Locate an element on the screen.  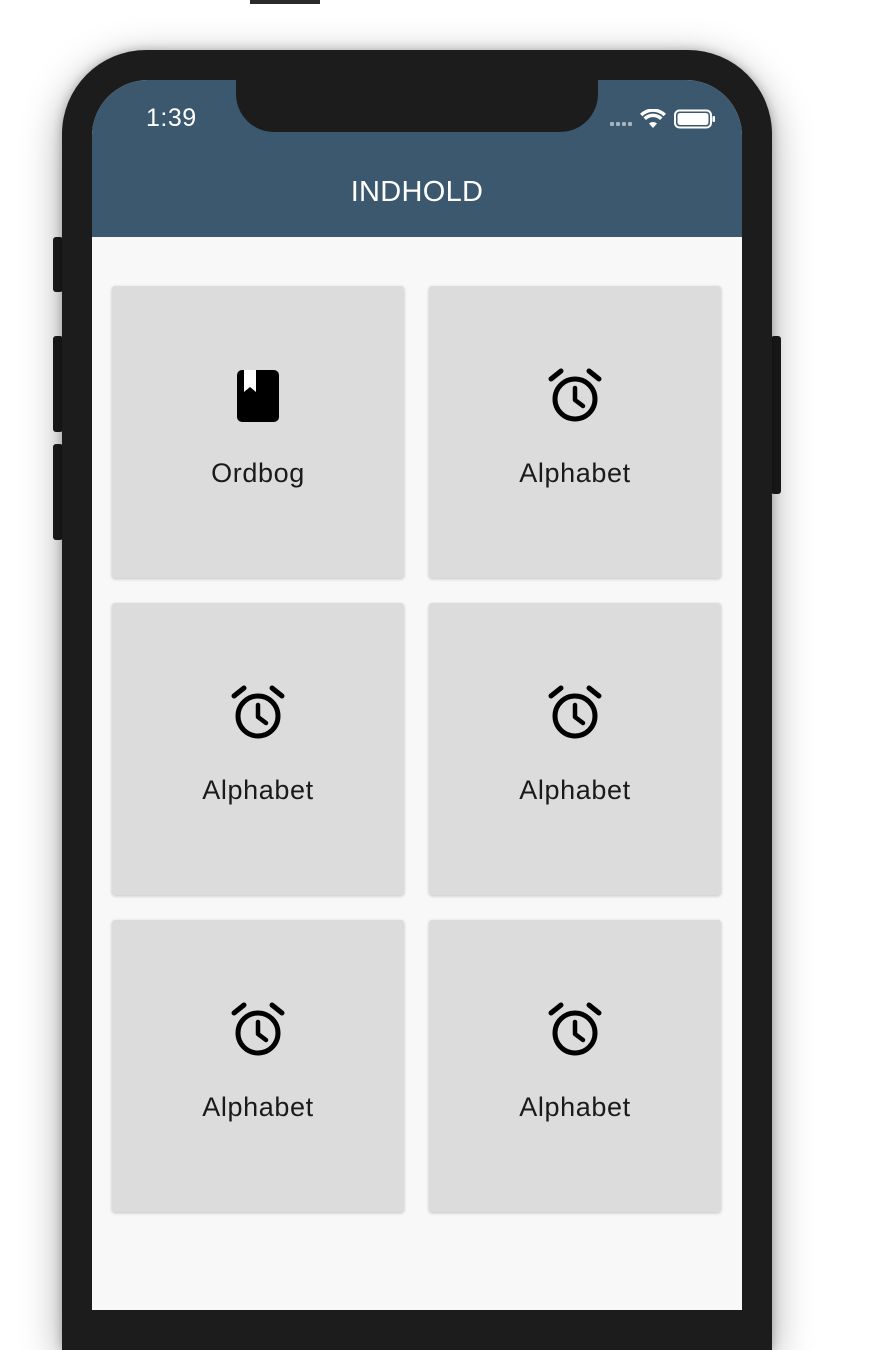
wifi-icon is located at coordinates (653, 118).